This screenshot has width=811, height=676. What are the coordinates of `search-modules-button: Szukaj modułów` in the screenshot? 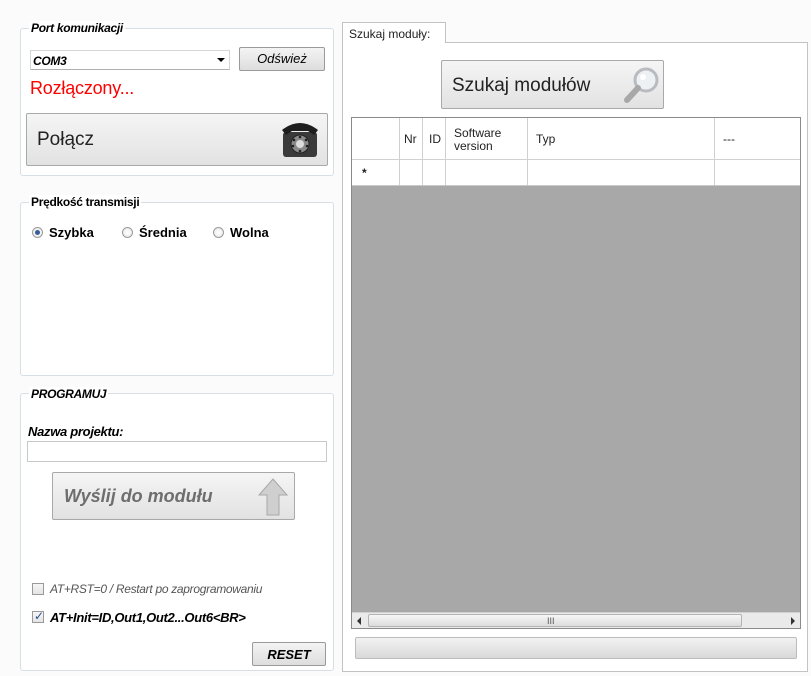 It's located at (552, 84).